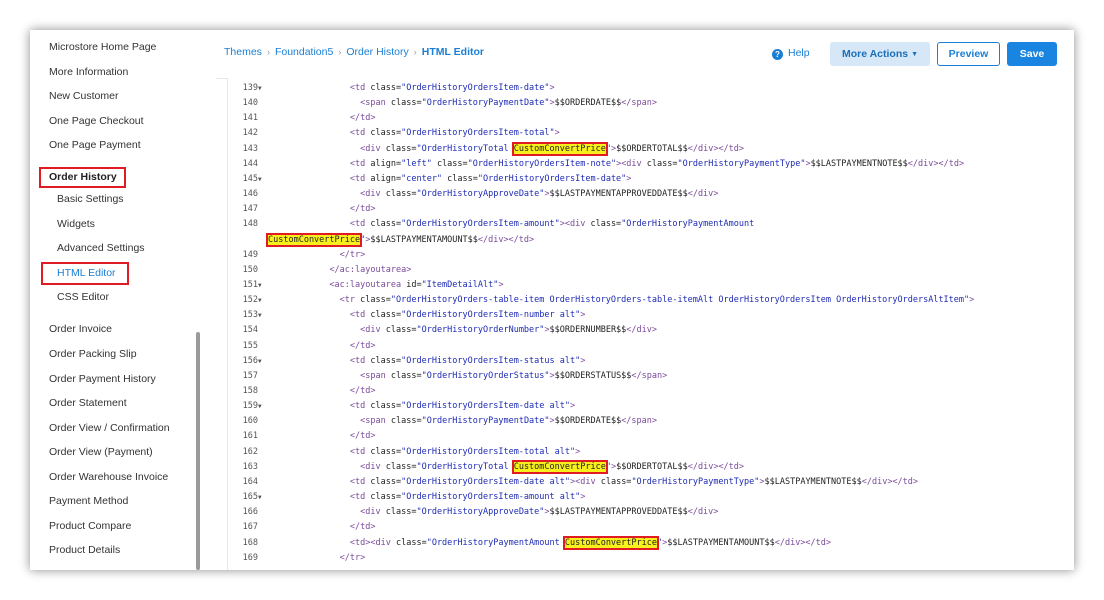  What do you see at coordinates (109, 428) in the screenshot?
I see `sidebar-item-order-view-confirmation: Order View / Confirmation` at bounding box center [109, 428].